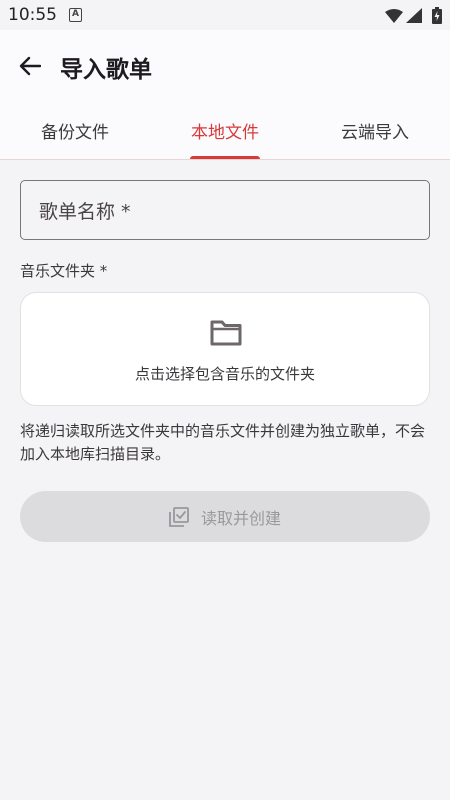  What do you see at coordinates (240, 518) in the screenshot?
I see `read-and-create-label: 读取并创建` at bounding box center [240, 518].